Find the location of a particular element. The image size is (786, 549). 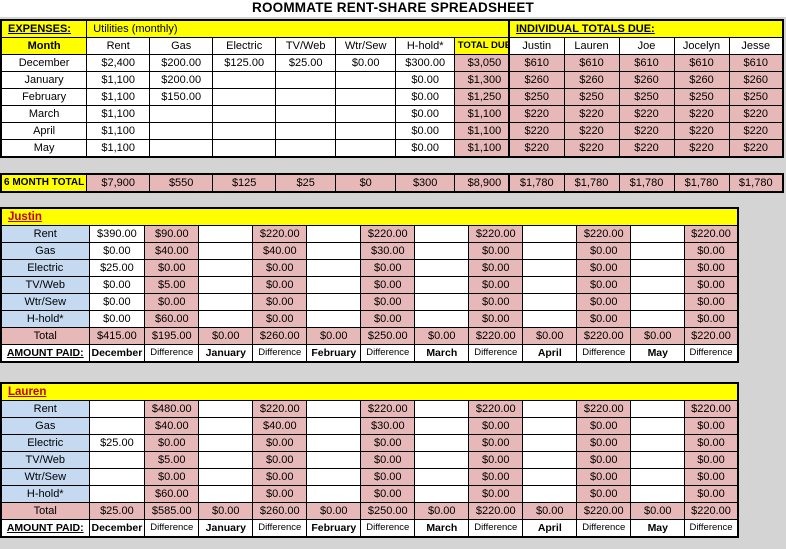

expenses-wtrsew: $0.00 is located at coordinates (366, 63).